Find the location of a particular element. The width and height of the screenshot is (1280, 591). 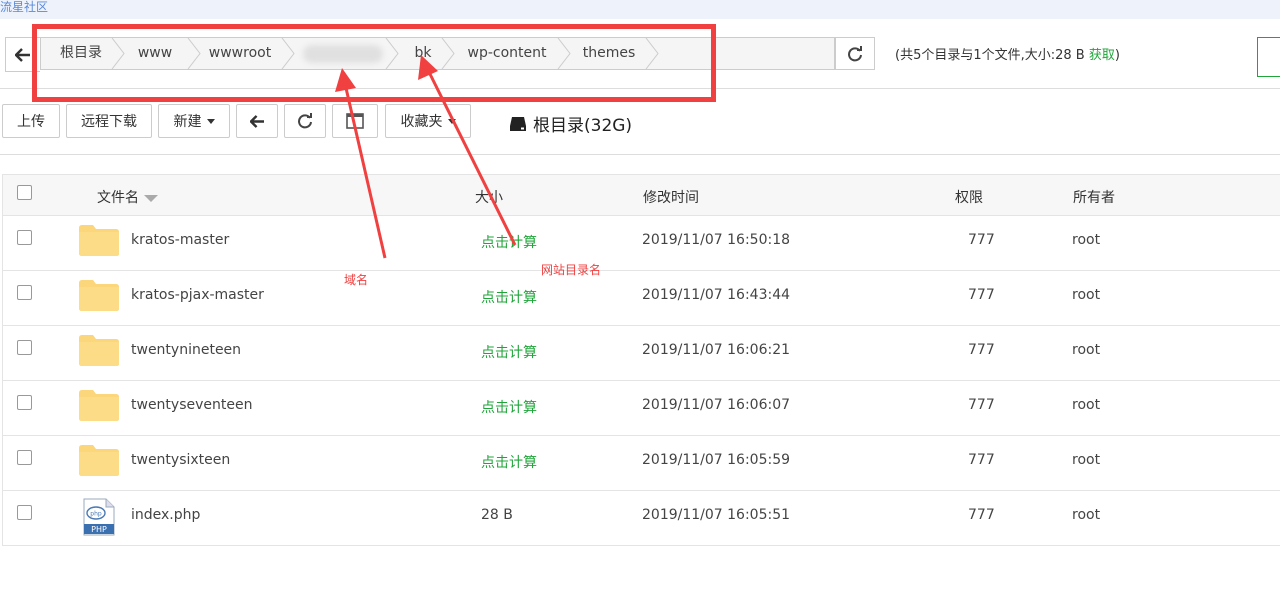

breadcrumb: 根目录 www wwwroot bk wp-content themes is located at coordinates (437, 53).